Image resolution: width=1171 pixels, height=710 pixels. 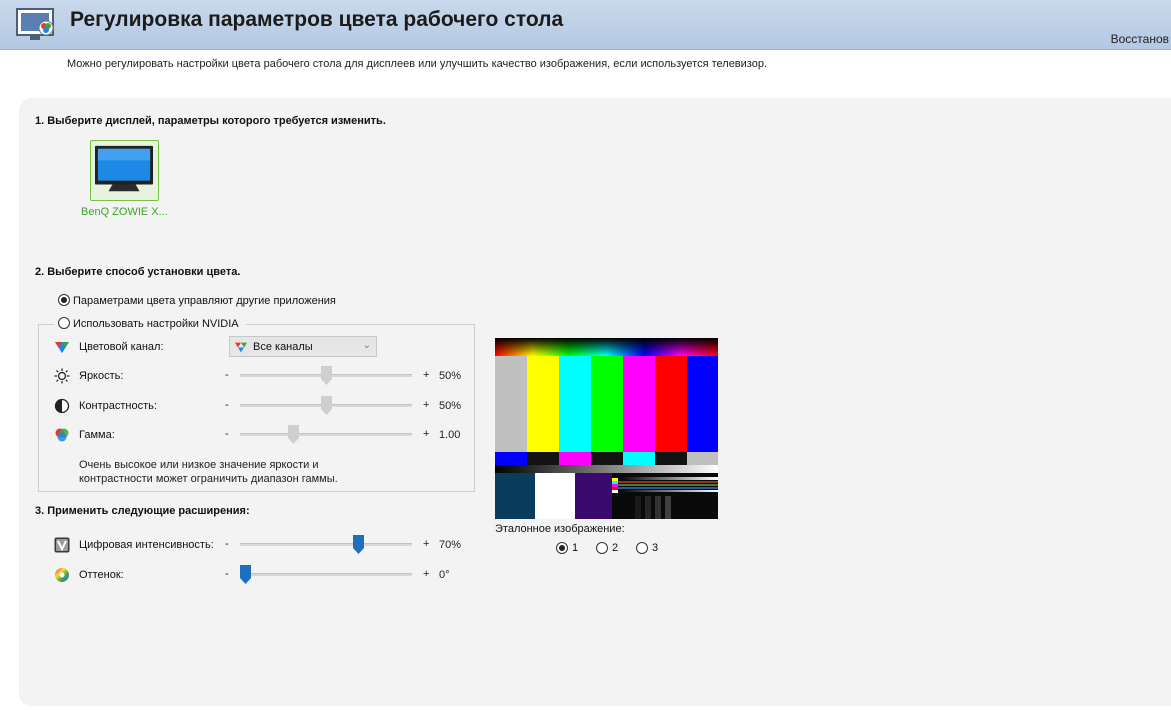 I want to click on restore-defaults-link: Восстанов, so click(x=1140, y=39).